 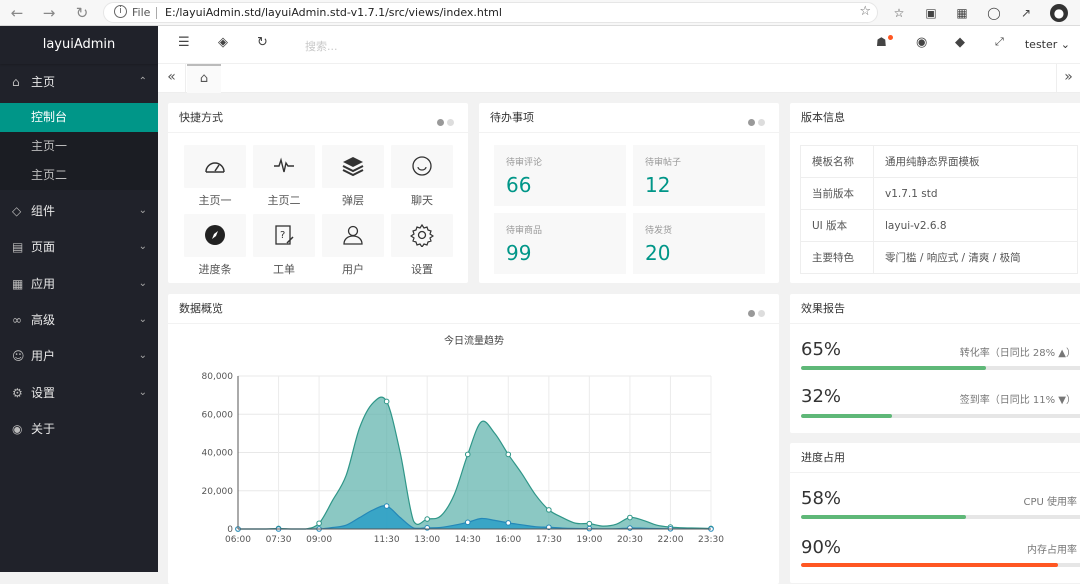 What do you see at coordinates (960, 42) in the screenshot?
I see `tag-icon: ◆` at bounding box center [960, 42].